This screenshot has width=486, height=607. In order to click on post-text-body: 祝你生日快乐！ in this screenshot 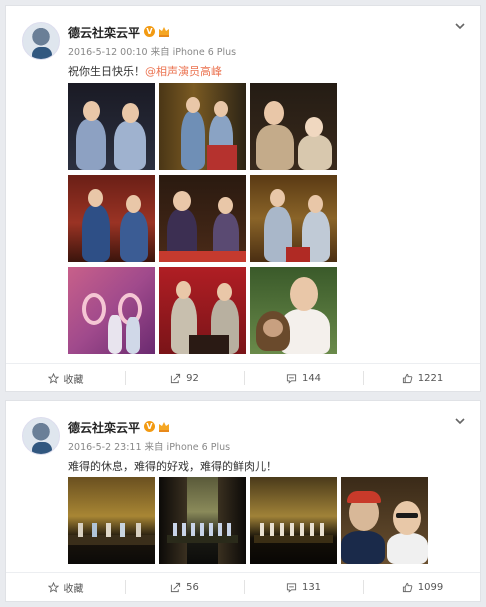, I will do `click(106, 71)`.